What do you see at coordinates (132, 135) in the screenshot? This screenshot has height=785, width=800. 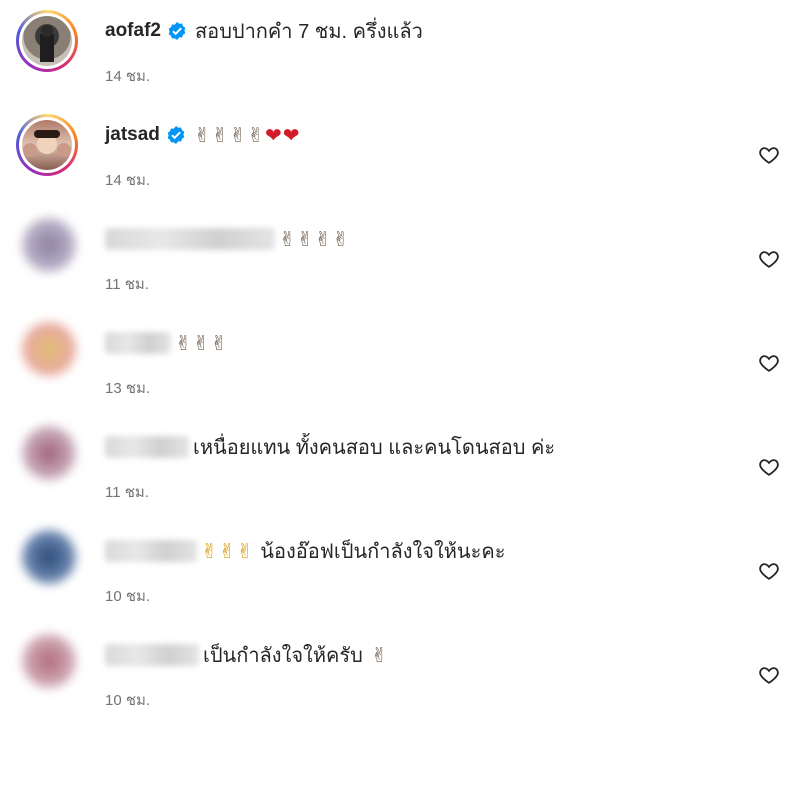 I see `comment-username: jatsad` at bounding box center [132, 135].